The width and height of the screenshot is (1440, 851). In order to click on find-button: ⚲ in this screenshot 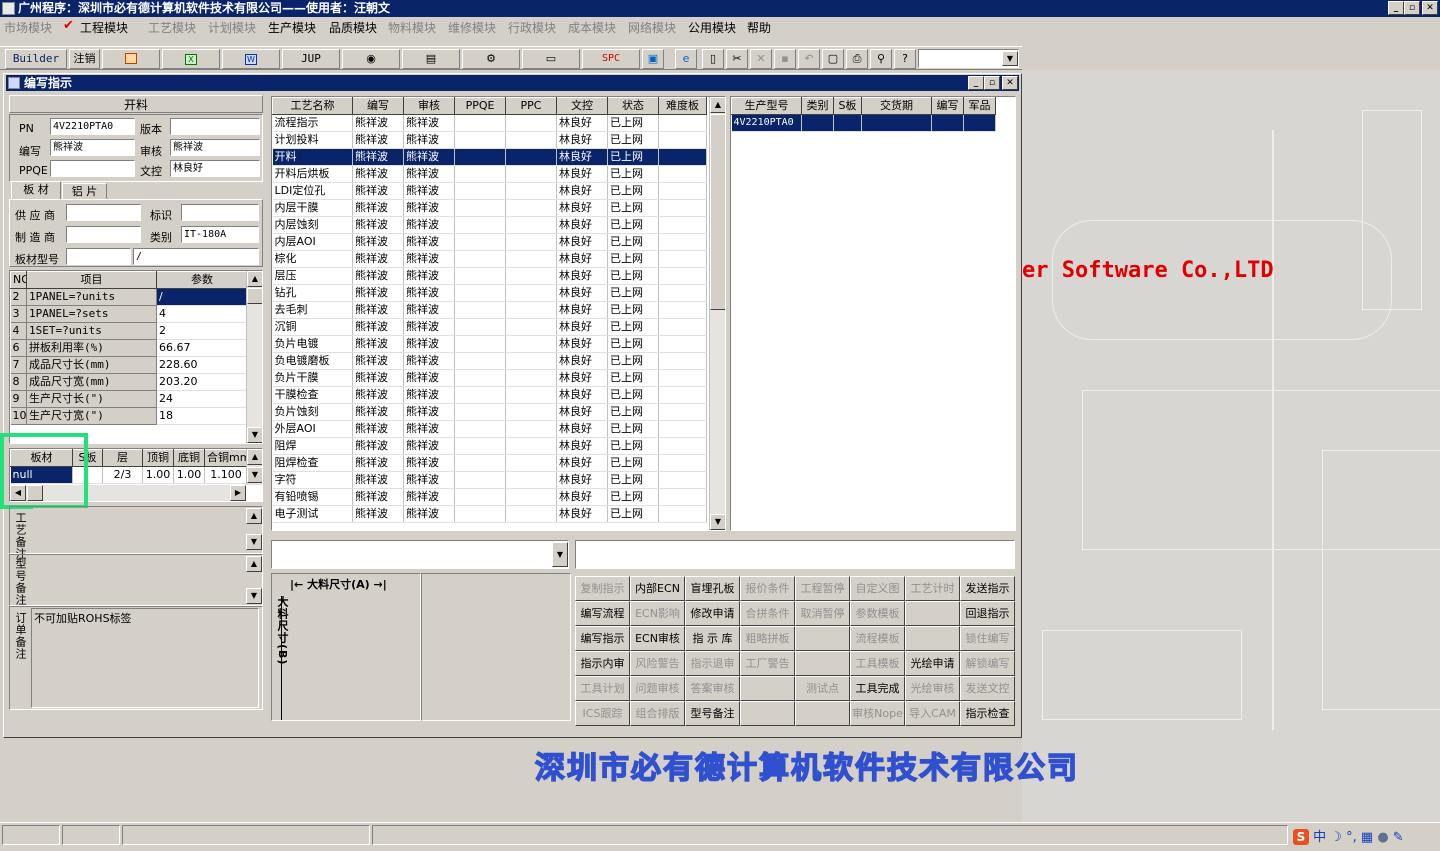, I will do `click(881, 59)`.